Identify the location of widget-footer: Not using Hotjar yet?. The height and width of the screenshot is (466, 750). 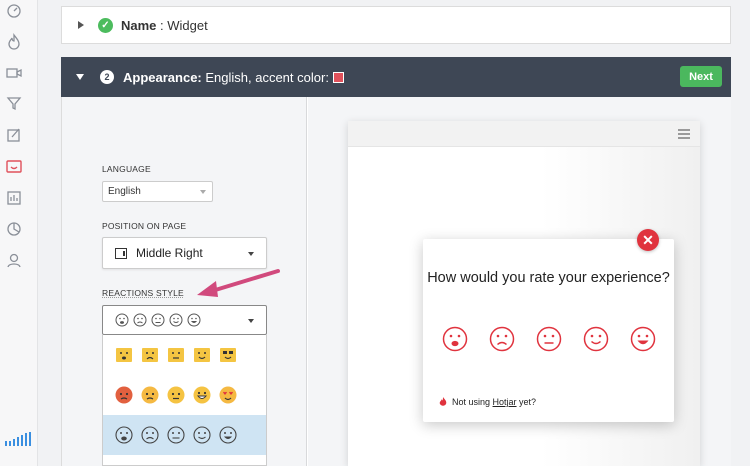
(487, 402).